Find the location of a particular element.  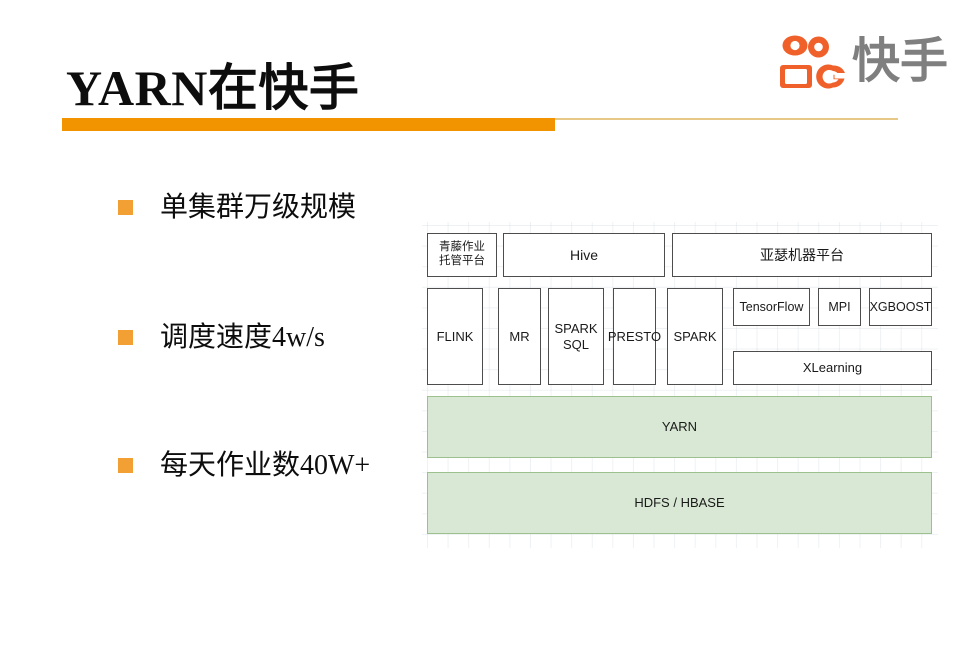

diagram-box-presto: PRESTO is located at coordinates (634, 336).